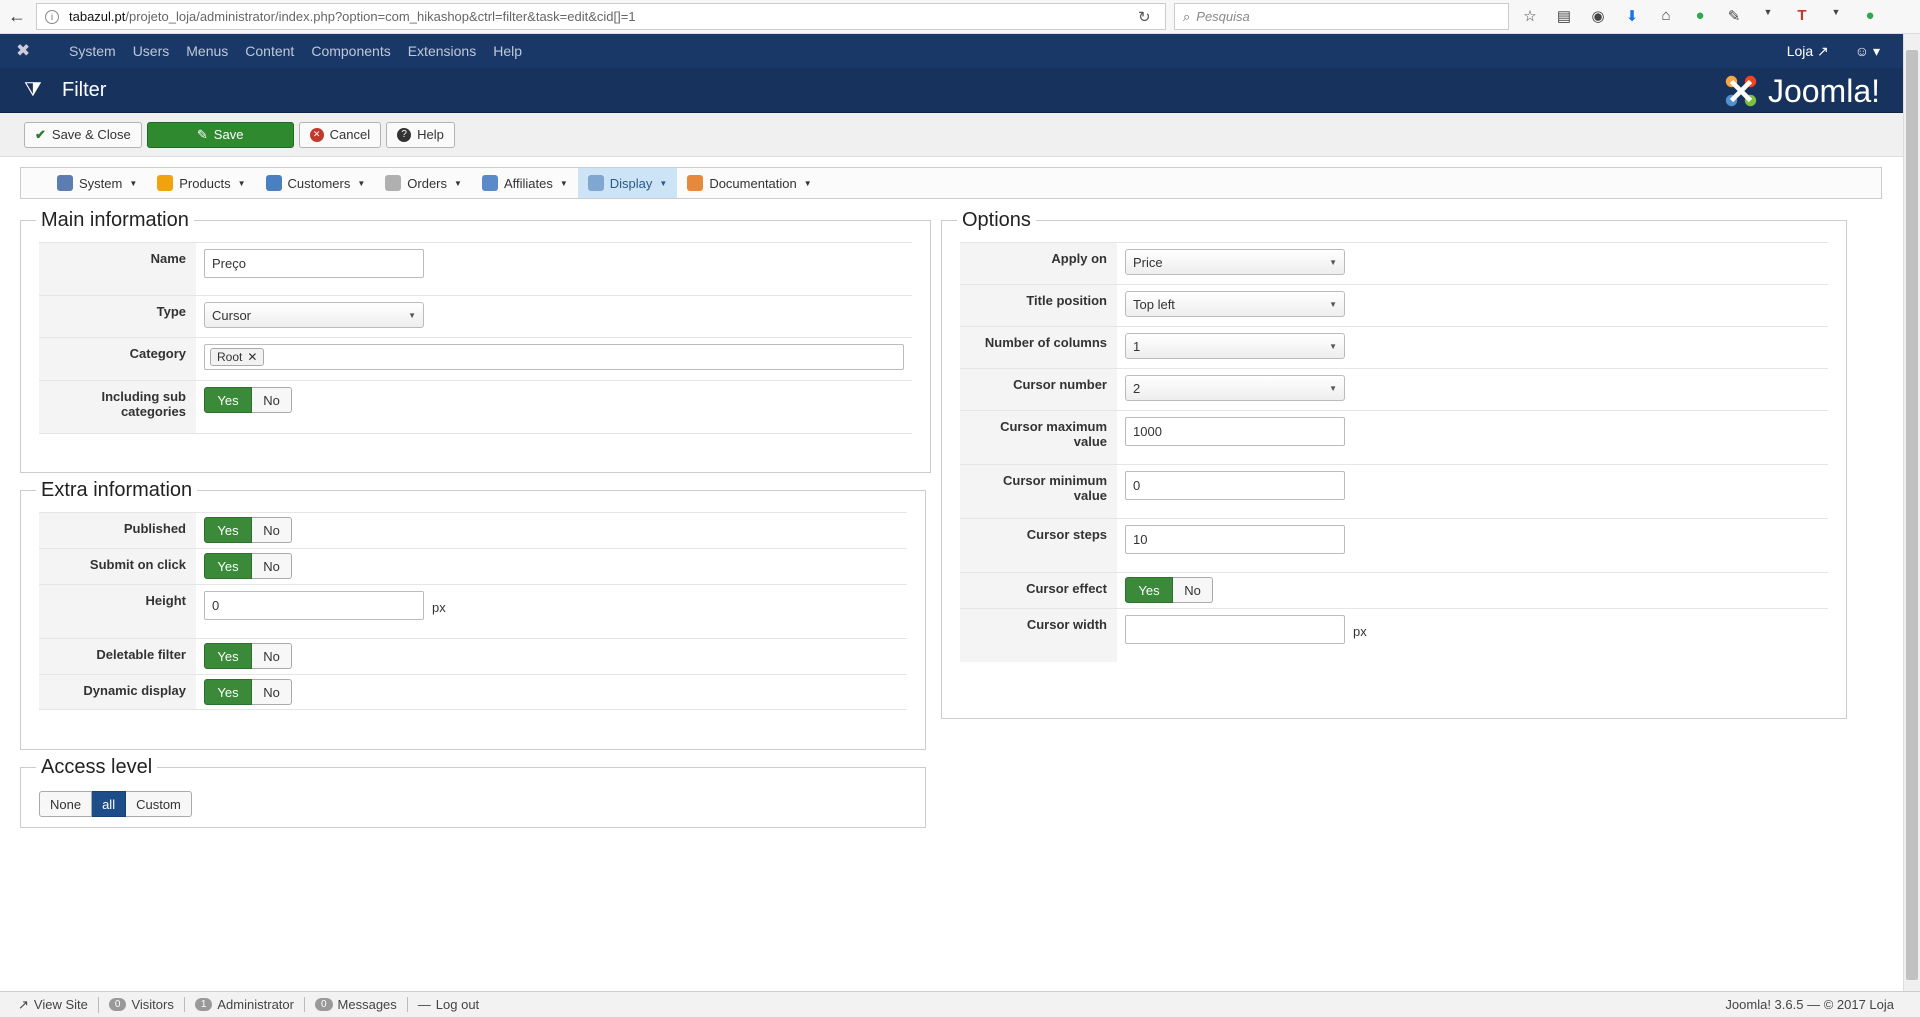 The width and height of the screenshot is (1920, 1017). I want to click on category-input: Root ✕, so click(554, 357).